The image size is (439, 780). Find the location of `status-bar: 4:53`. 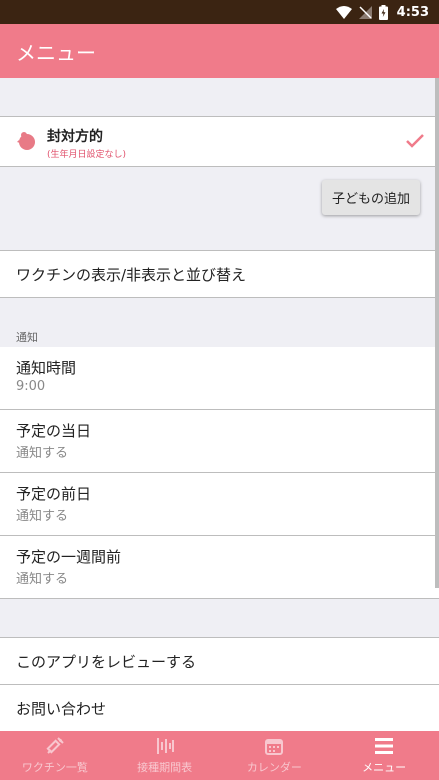

status-bar: 4:53 is located at coordinates (219, 12).